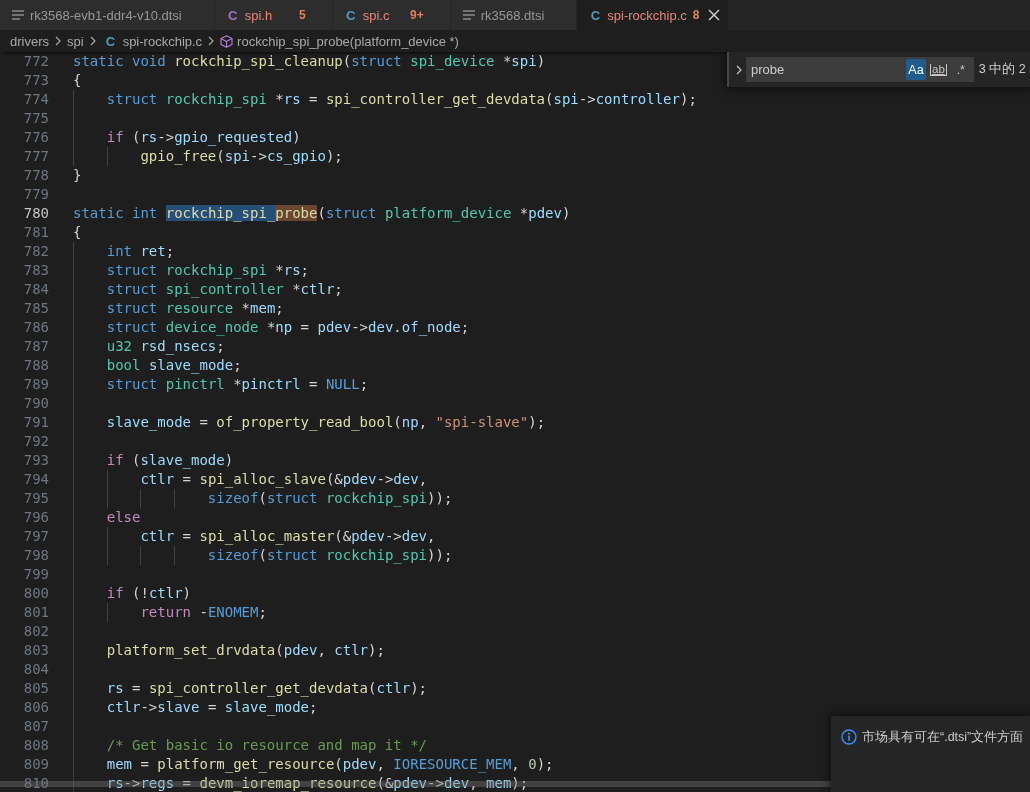 Image resolution: width=1030 pixels, height=792 pixels. What do you see at coordinates (36, 61) in the screenshot?
I see `line-number: 772` at bounding box center [36, 61].